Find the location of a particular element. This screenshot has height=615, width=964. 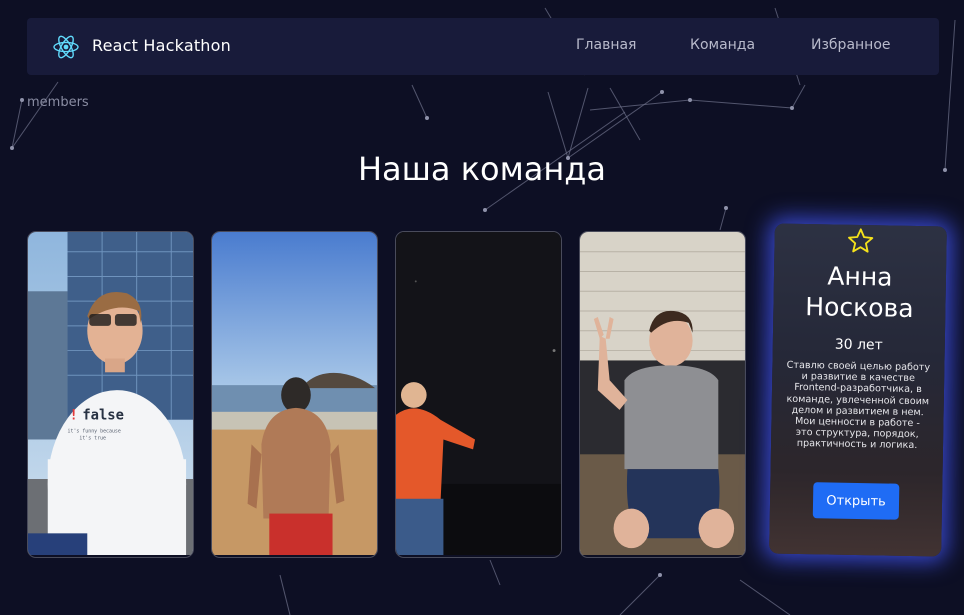

svg-text: it's funny because is located at coordinates (94, 432).